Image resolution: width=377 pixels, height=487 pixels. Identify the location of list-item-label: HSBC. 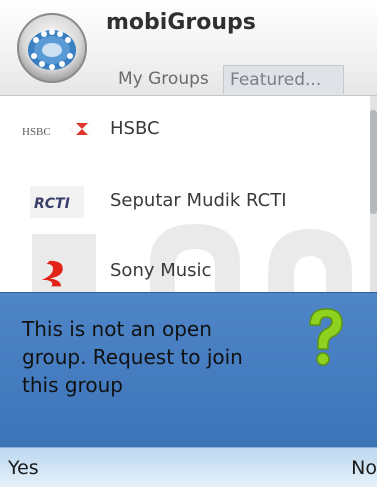
(135, 128).